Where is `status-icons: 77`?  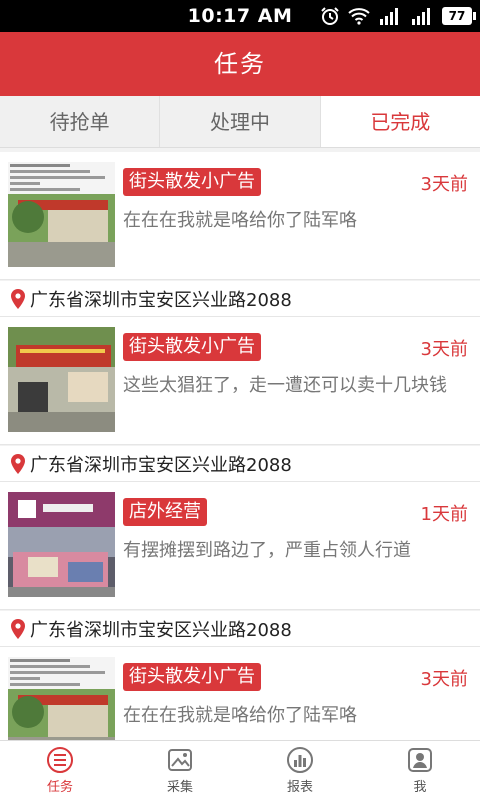 status-icons: 77 is located at coordinates (398, 16).